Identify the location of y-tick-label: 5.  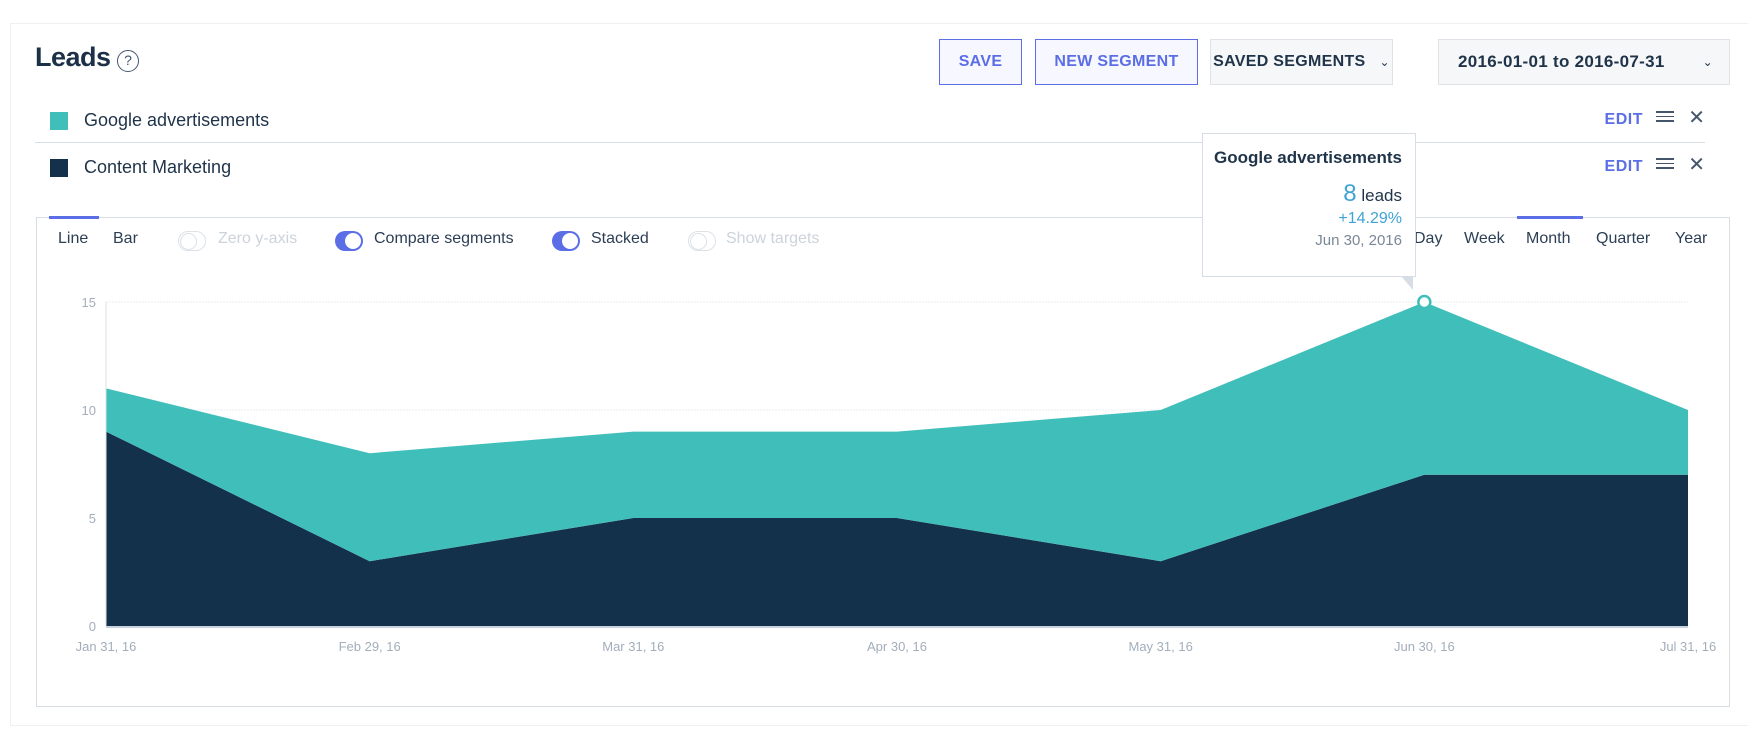
(92, 518).